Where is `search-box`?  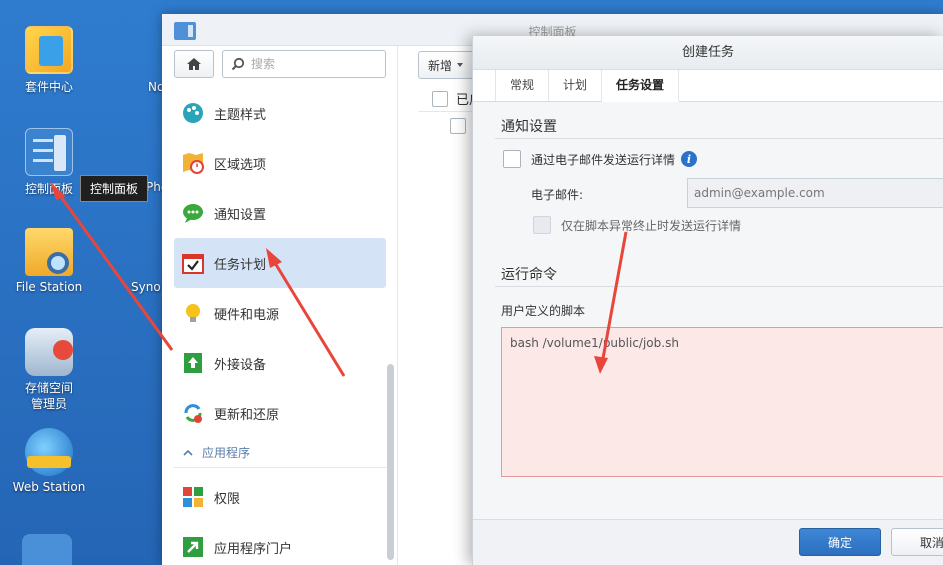 search-box is located at coordinates (304, 64).